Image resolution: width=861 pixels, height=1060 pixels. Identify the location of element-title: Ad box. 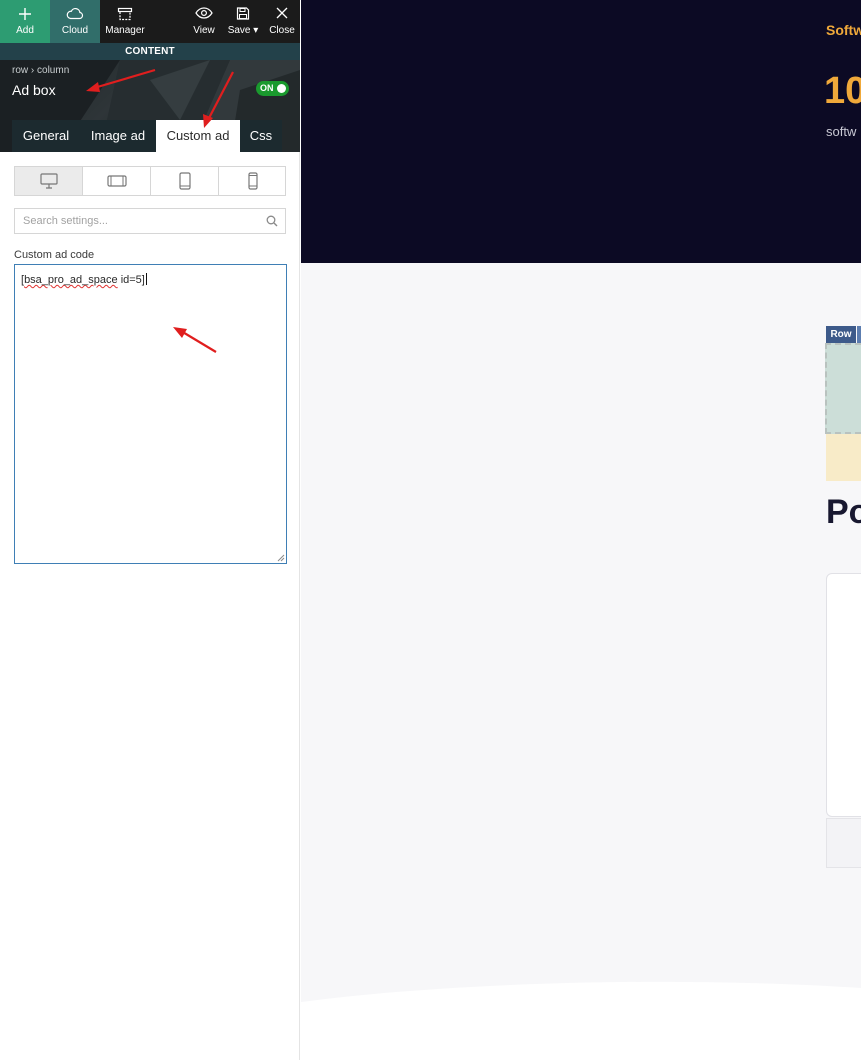
(34, 90).